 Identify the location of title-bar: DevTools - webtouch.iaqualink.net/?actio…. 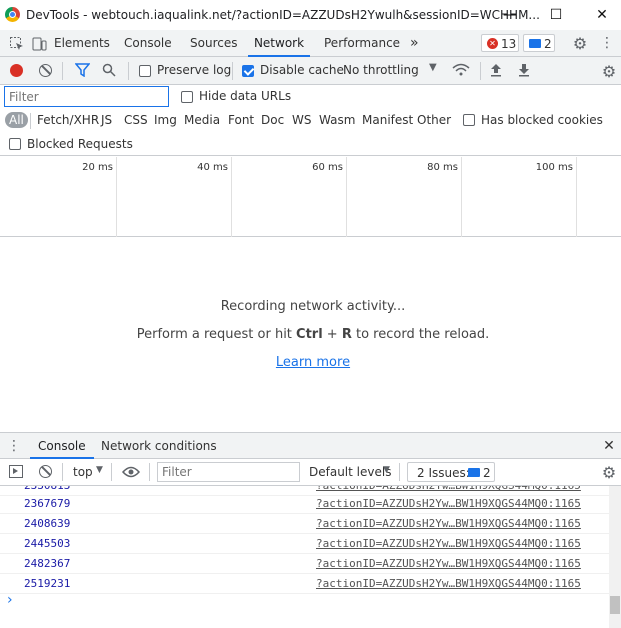
(310, 15).